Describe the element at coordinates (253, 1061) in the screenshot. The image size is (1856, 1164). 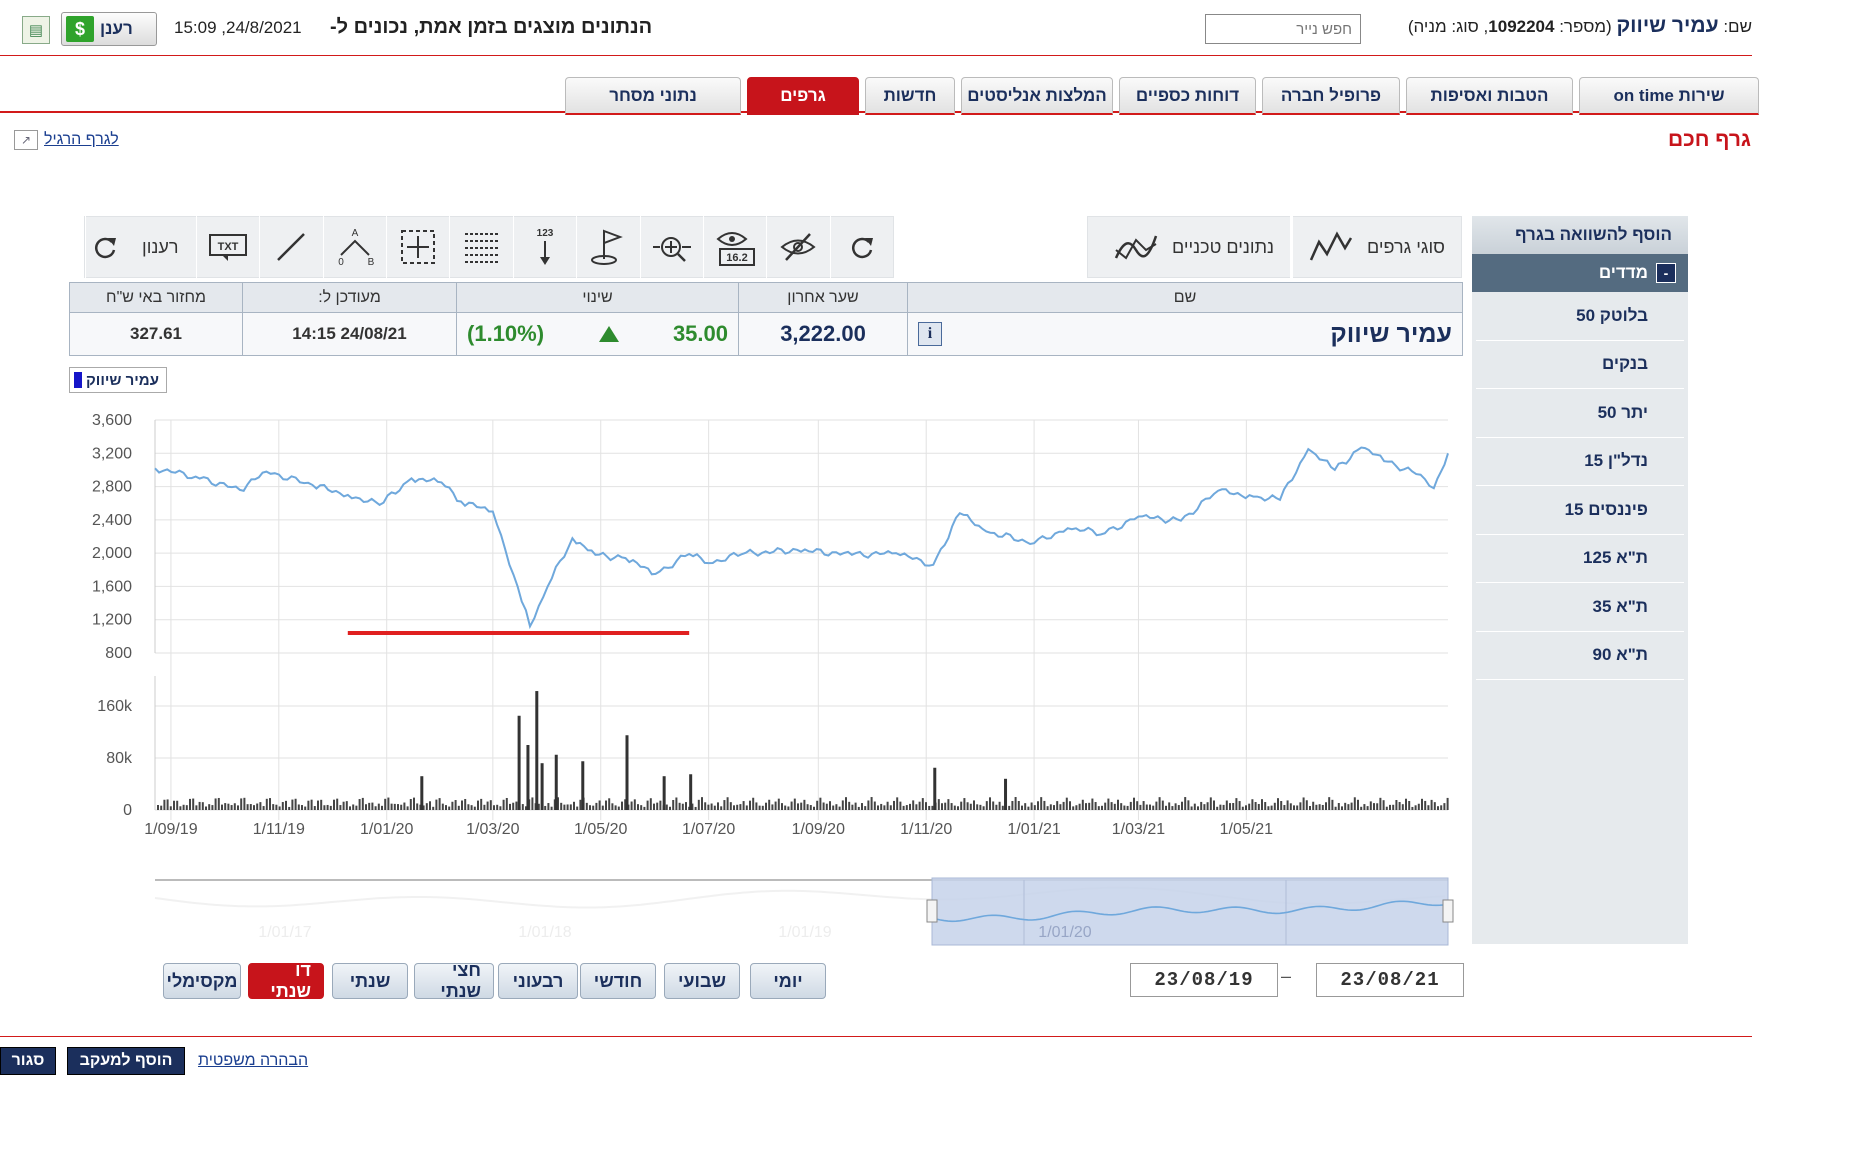
I see `legal-disclaimer-link: הבהרה משפטית` at that location.